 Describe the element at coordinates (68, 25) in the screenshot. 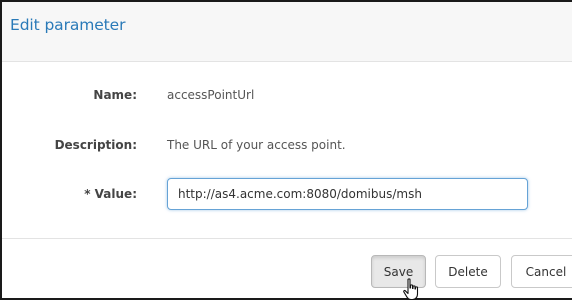

I see `dialog-title: Edit parameter` at that location.